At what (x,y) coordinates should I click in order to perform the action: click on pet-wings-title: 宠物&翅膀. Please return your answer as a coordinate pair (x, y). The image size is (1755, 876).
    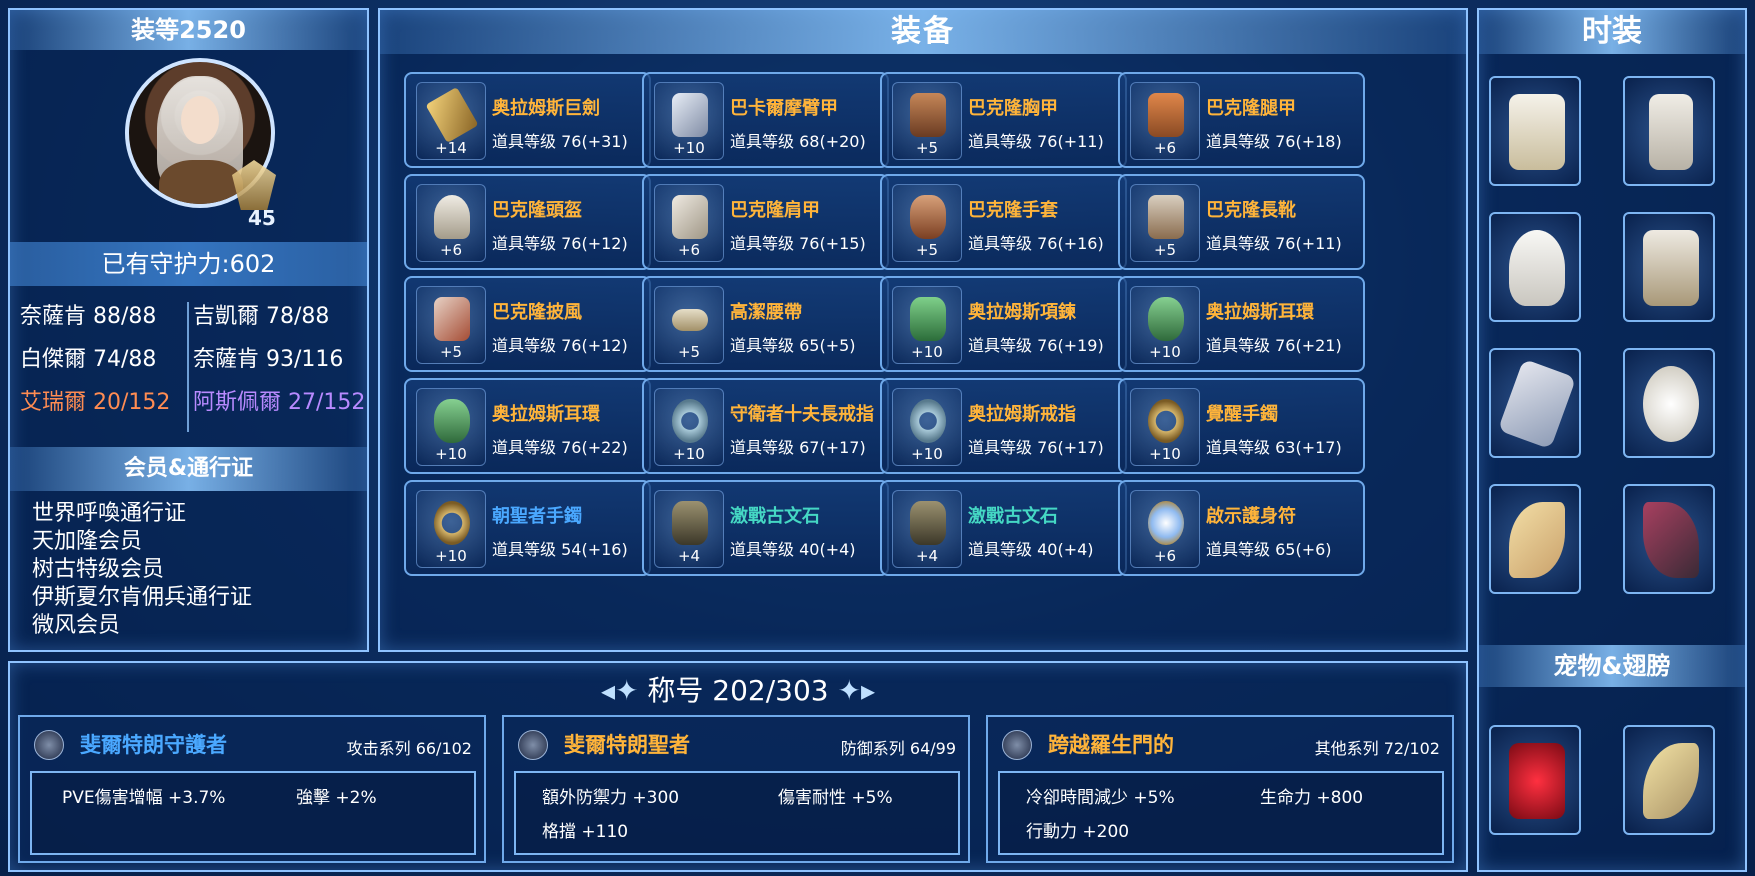
    Looking at the image, I should click on (1612, 666).